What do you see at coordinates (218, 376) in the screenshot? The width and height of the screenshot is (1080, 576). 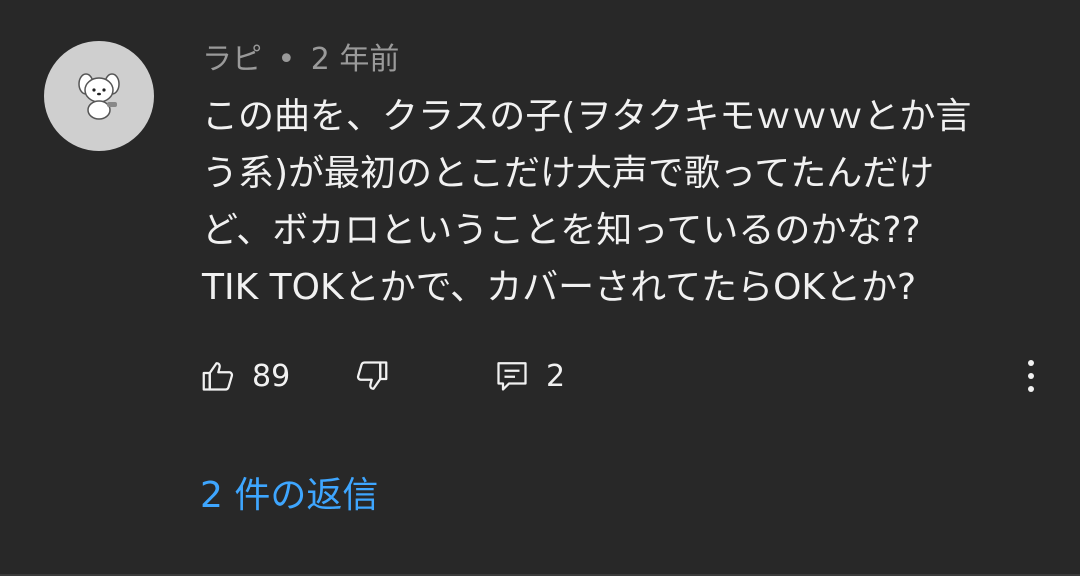 I see `thumbs-up-icon` at bounding box center [218, 376].